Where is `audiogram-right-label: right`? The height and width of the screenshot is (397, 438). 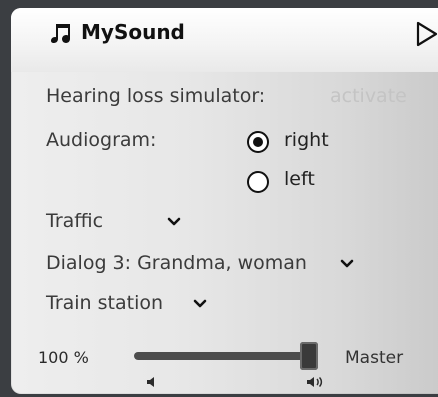 audiogram-right-label: right is located at coordinates (306, 140).